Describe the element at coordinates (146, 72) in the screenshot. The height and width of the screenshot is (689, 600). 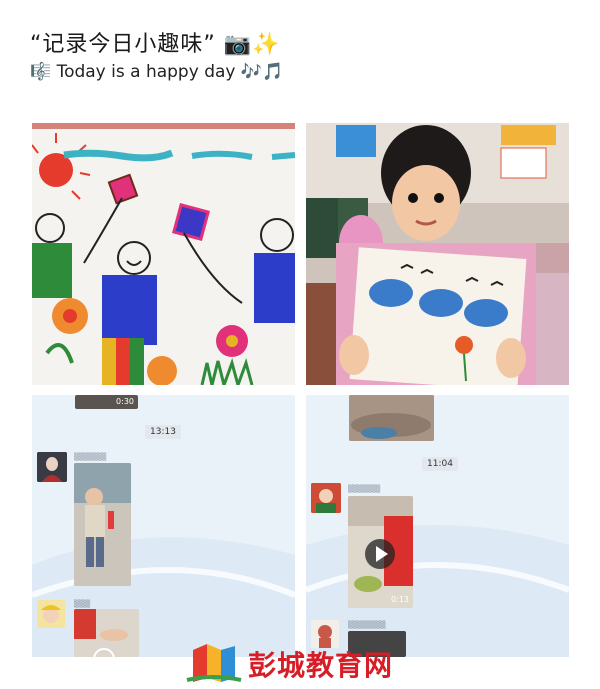
I see `post-subtitle-text: Today is a happy day` at that location.